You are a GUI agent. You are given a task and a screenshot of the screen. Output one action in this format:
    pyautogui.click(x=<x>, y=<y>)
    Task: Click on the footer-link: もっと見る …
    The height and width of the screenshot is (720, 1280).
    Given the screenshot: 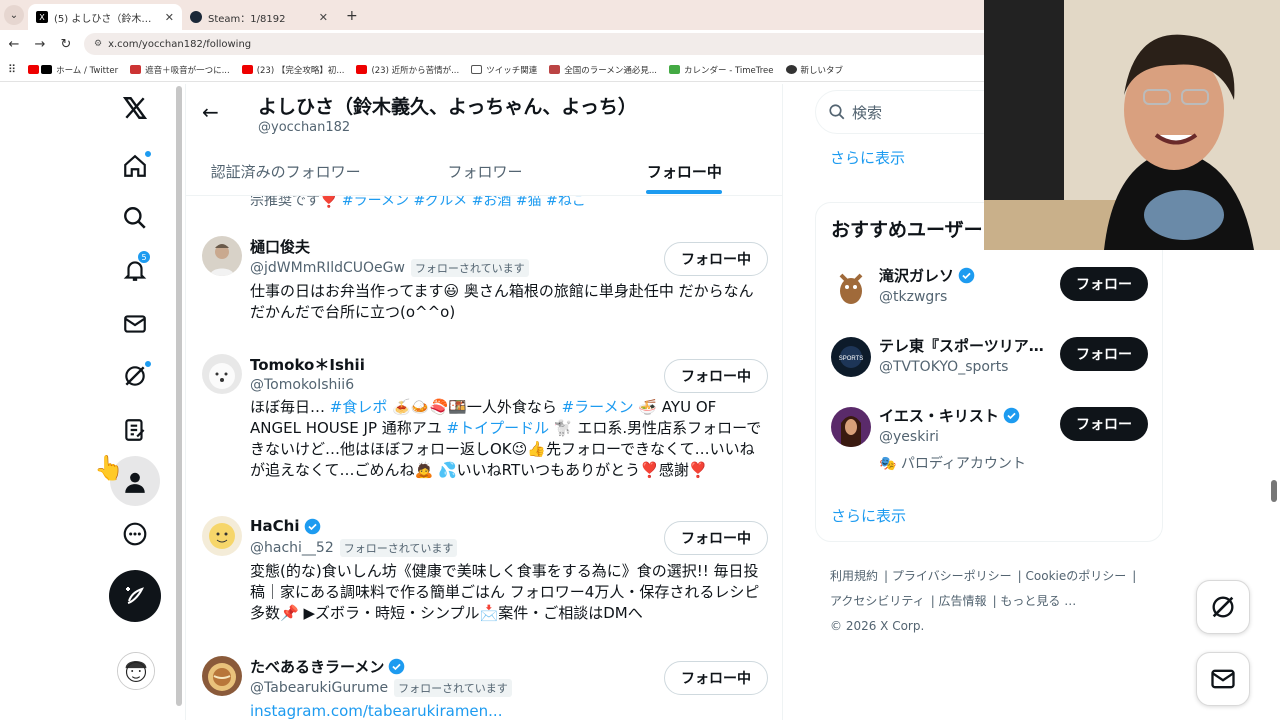 What is the action you would take?
    pyautogui.click(x=1038, y=601)
    